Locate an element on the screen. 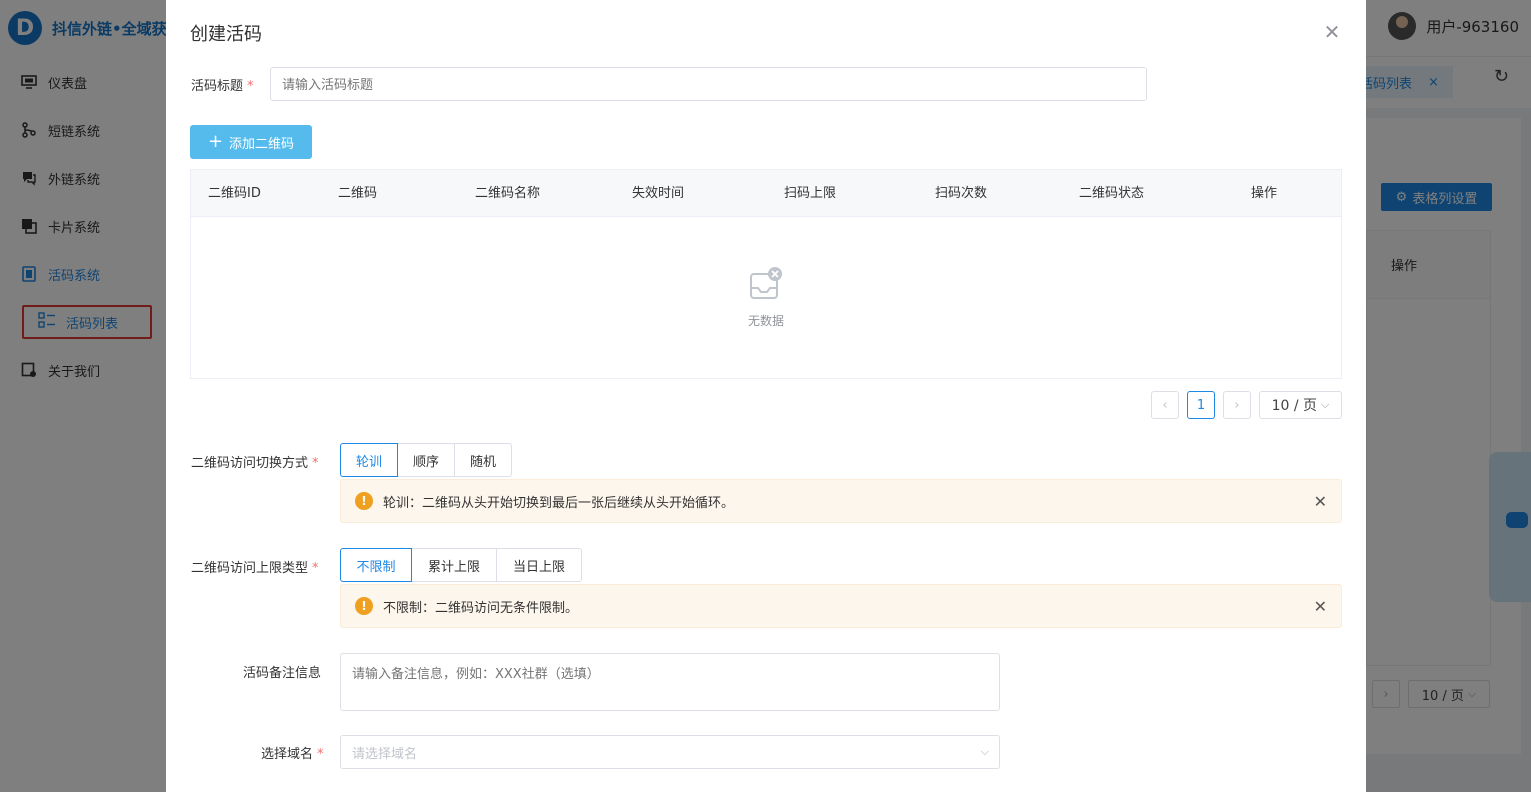 The width and height of the screenshot is (1531, 792). switch-mode-option-random: 随机 is located at coordinates (483, 460).